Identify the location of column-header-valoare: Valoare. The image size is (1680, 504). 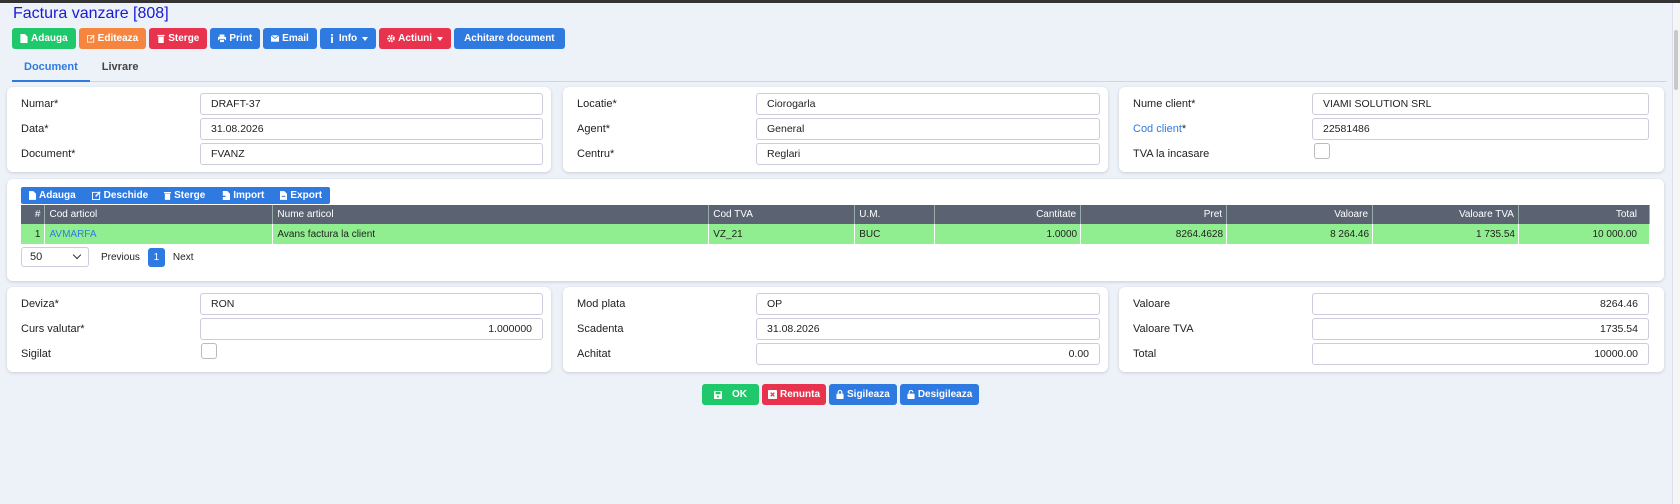
(1300, 214).